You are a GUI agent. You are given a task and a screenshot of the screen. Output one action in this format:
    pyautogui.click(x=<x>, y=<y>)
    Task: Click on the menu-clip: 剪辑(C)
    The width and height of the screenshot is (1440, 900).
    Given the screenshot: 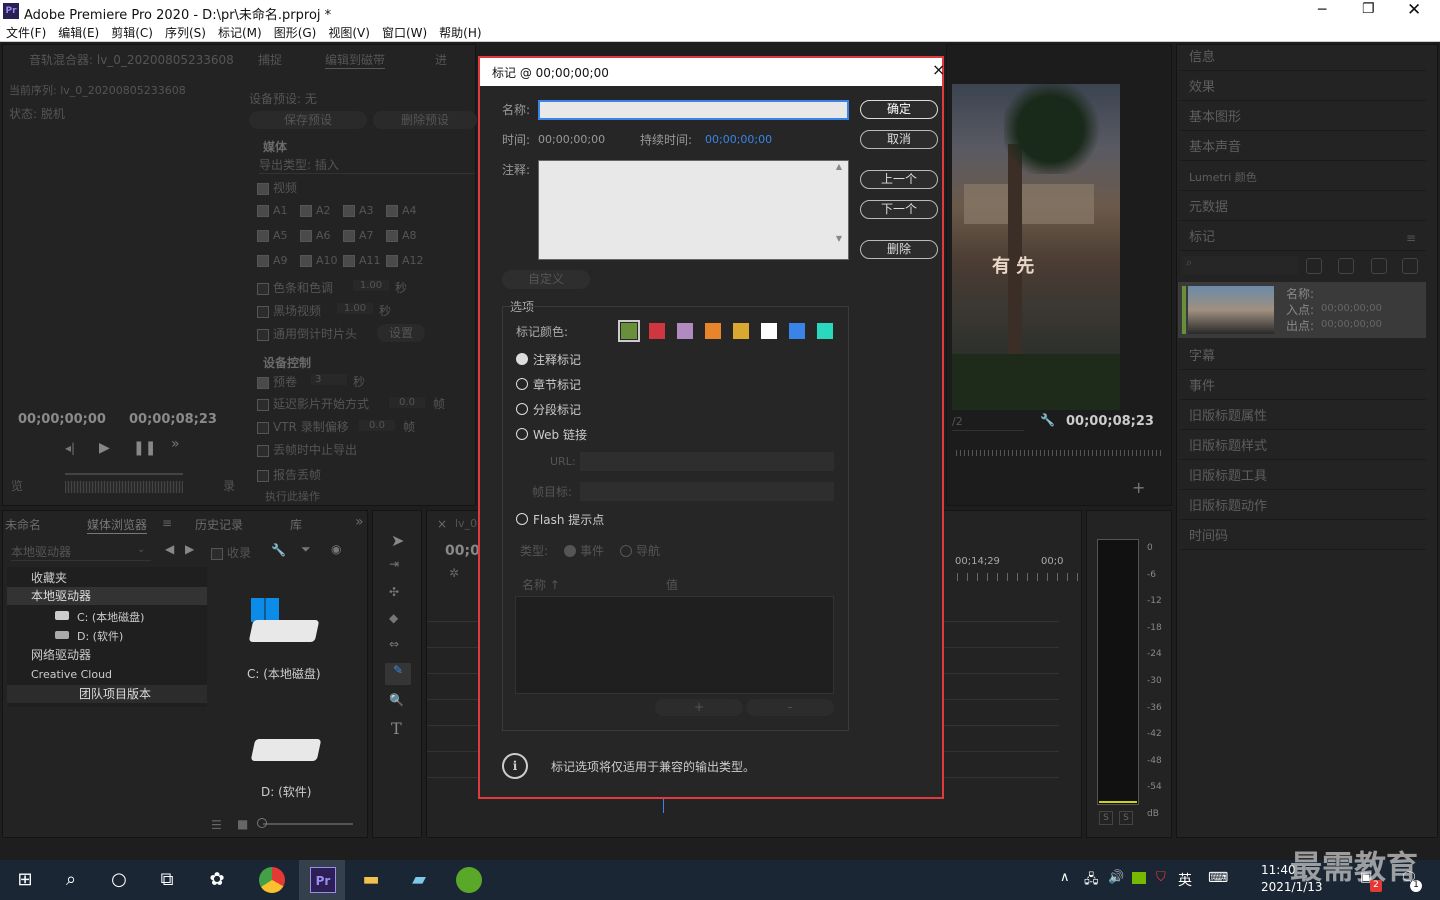 What is the action you would take?
    pyautogui.click(x=132, y=32)
    